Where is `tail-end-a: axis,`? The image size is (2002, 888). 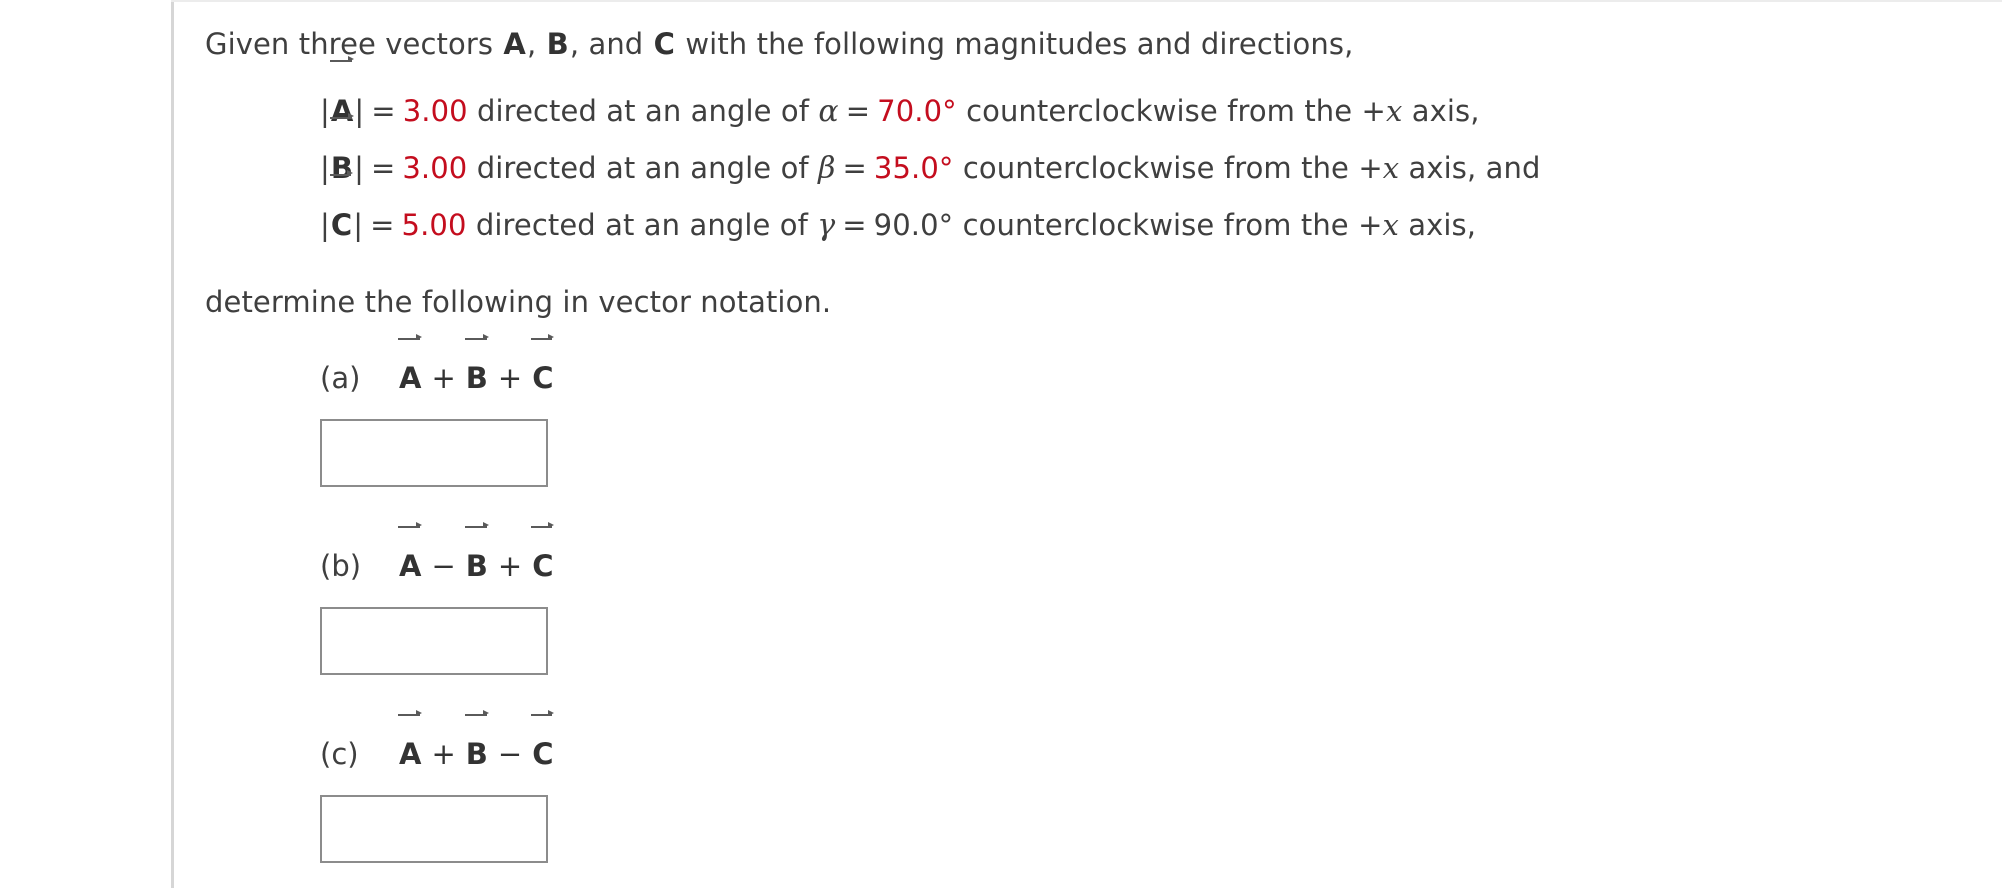 tail-end-a: axis, is located at coordinates (1445, 111).